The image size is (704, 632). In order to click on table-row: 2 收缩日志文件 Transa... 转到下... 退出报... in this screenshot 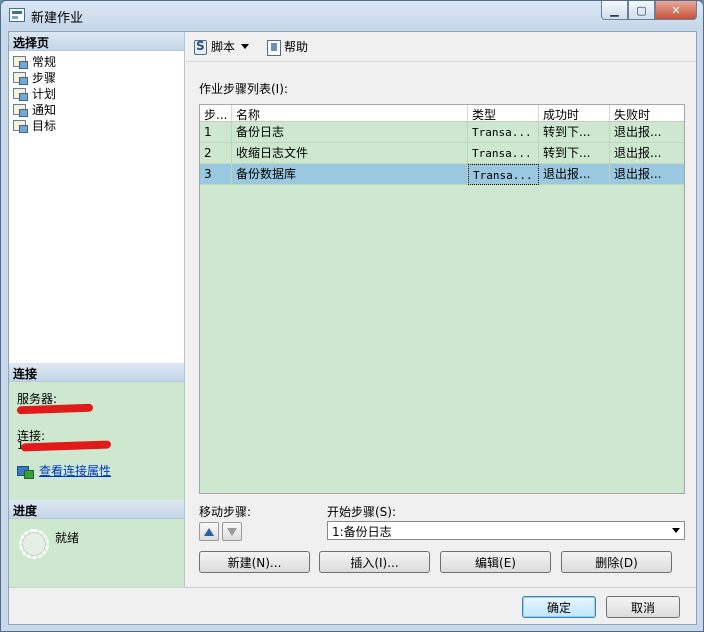, I will do `click(442, 153)`.